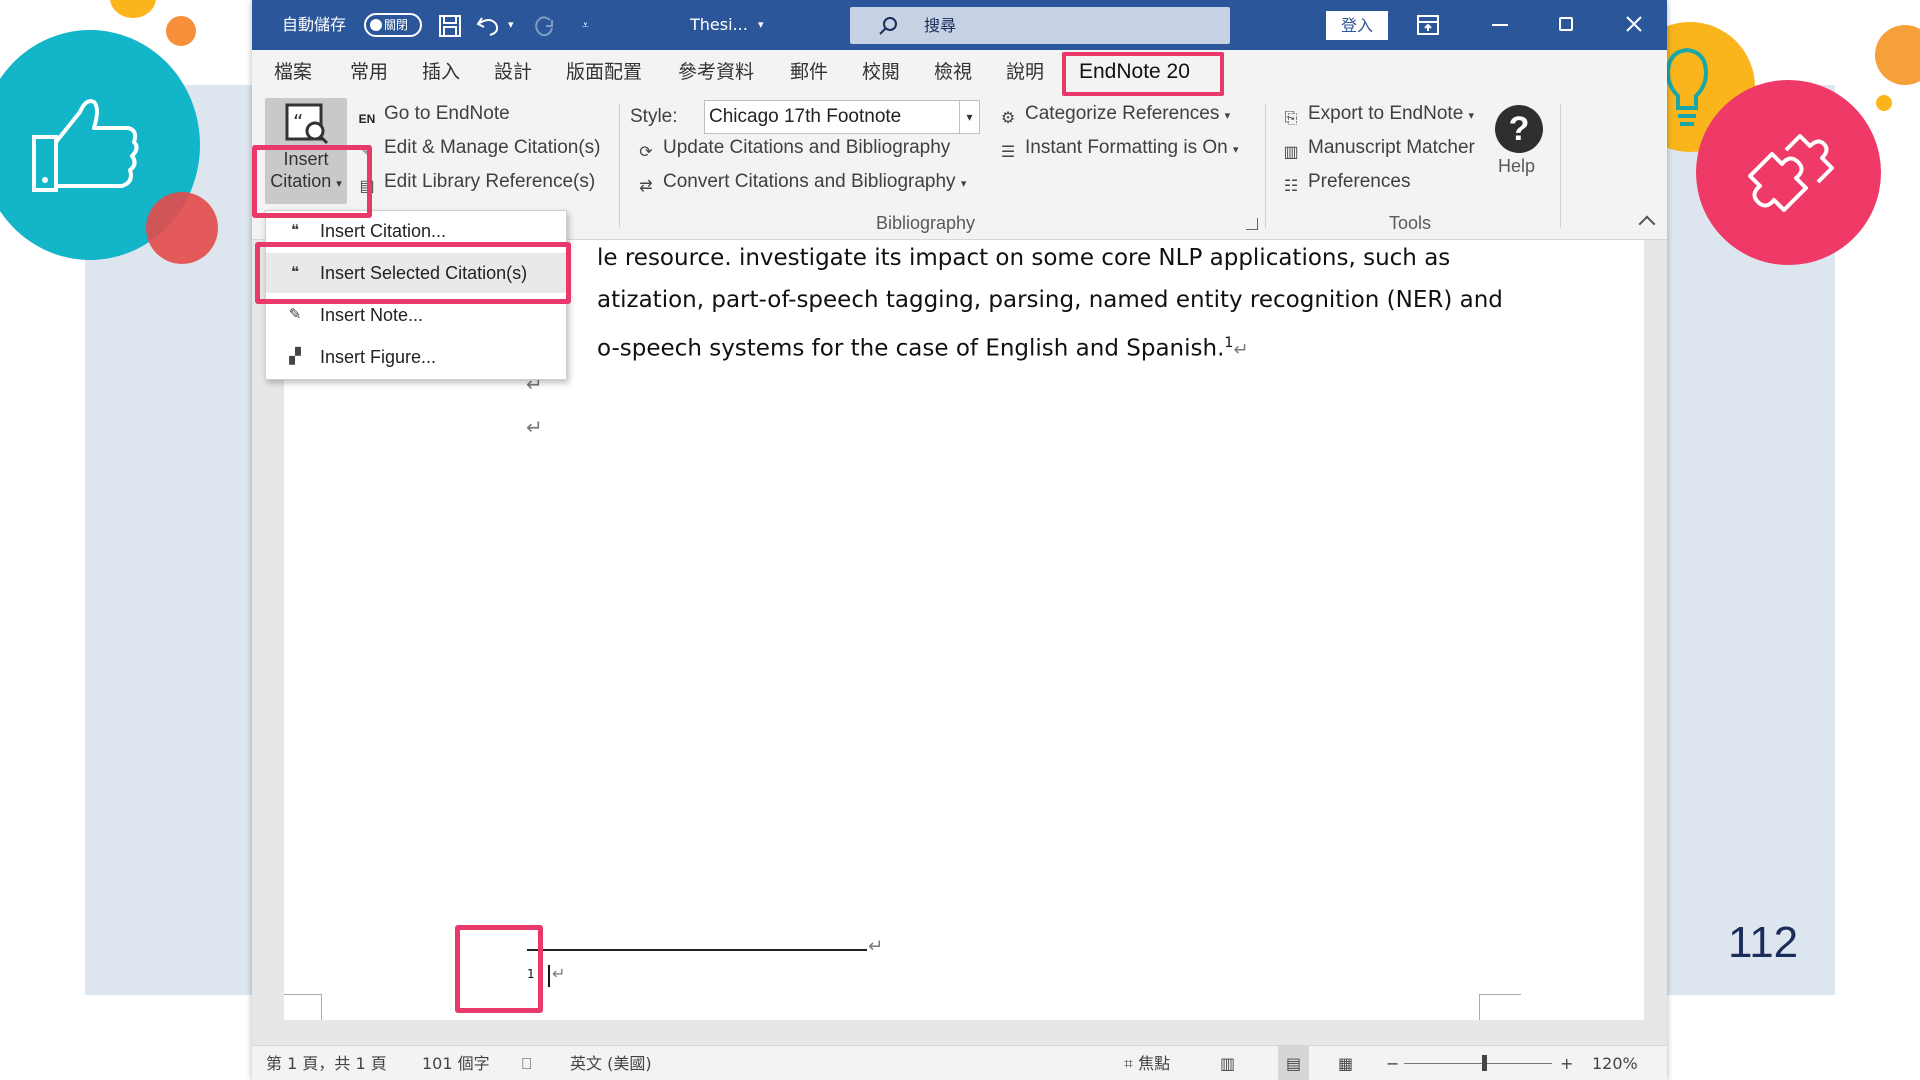  Describe the element at coordinates (367, 119) in the screenshot. I see `endnote-logo-icon: EN` at that location.